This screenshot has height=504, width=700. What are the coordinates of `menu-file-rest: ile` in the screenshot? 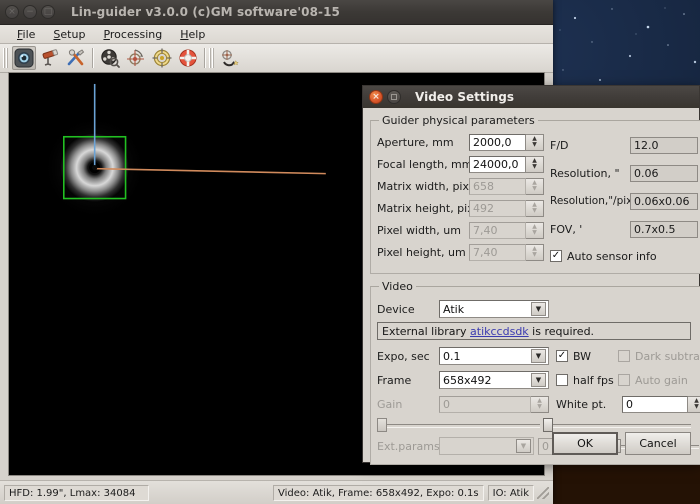 It's located at (29, 34).